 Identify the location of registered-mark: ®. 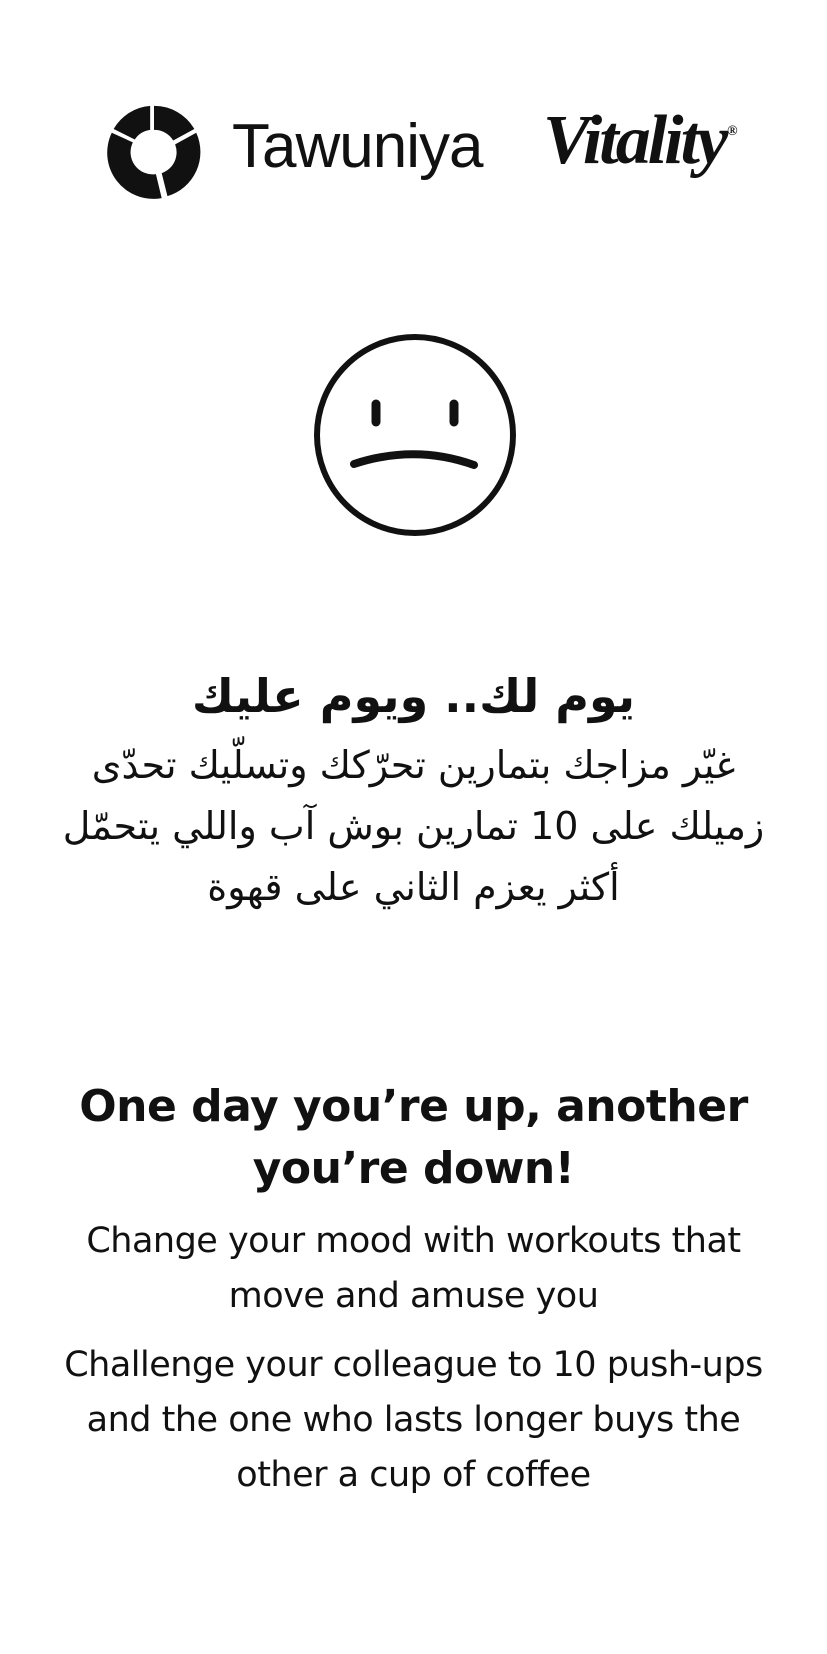
(732, 131).